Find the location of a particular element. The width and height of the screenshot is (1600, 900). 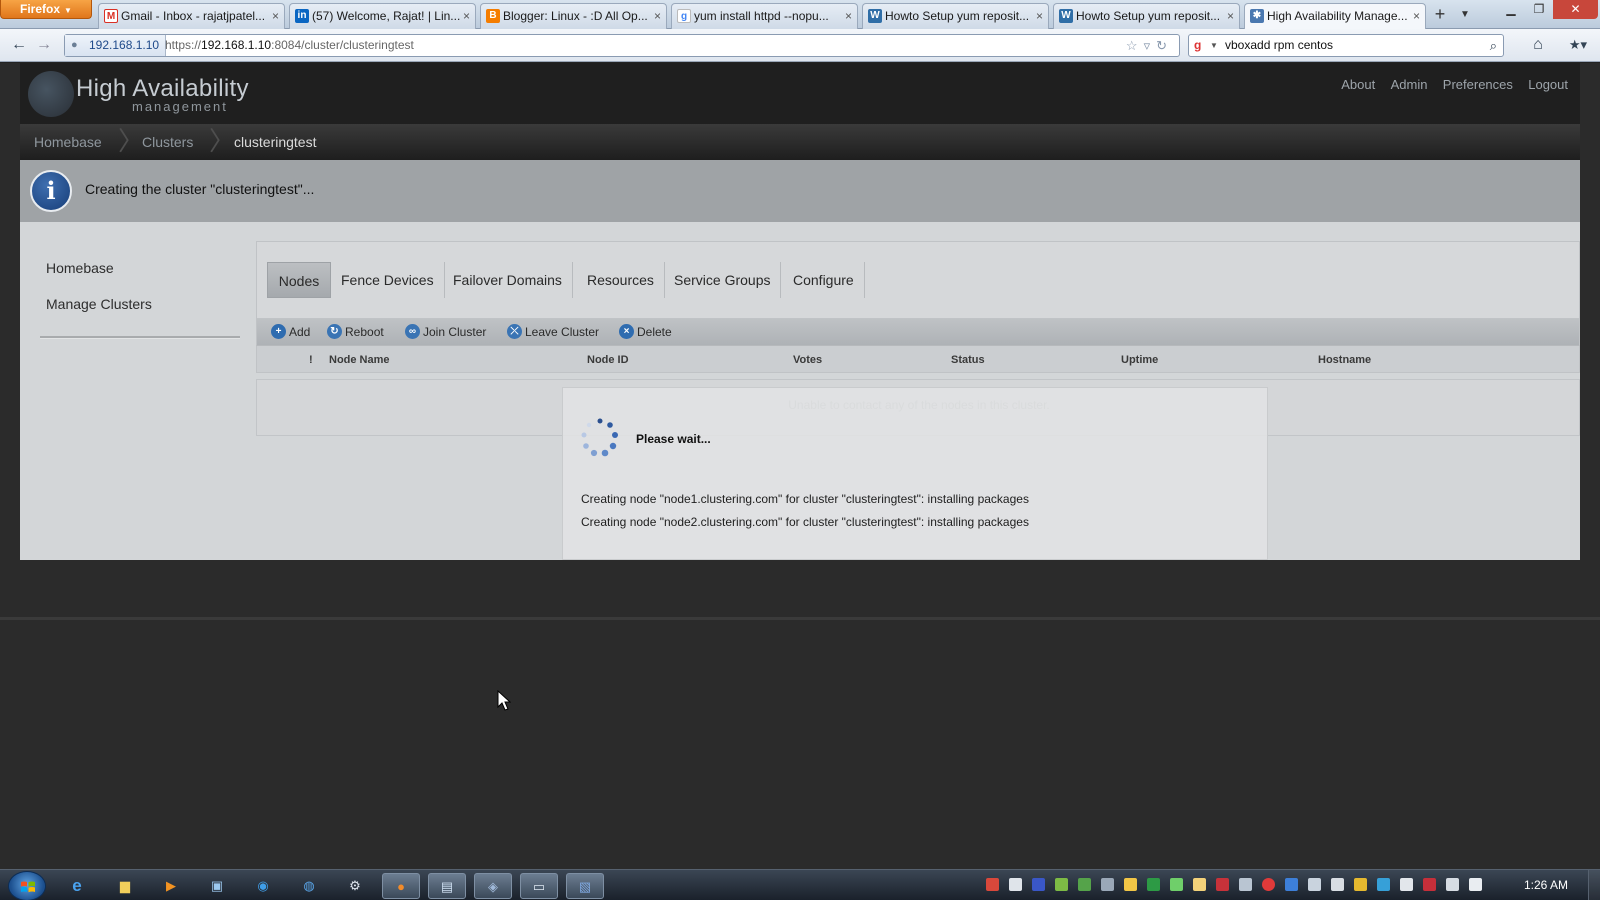

reboot-button: ↻ Reboot is located at coordinates (355, 332).